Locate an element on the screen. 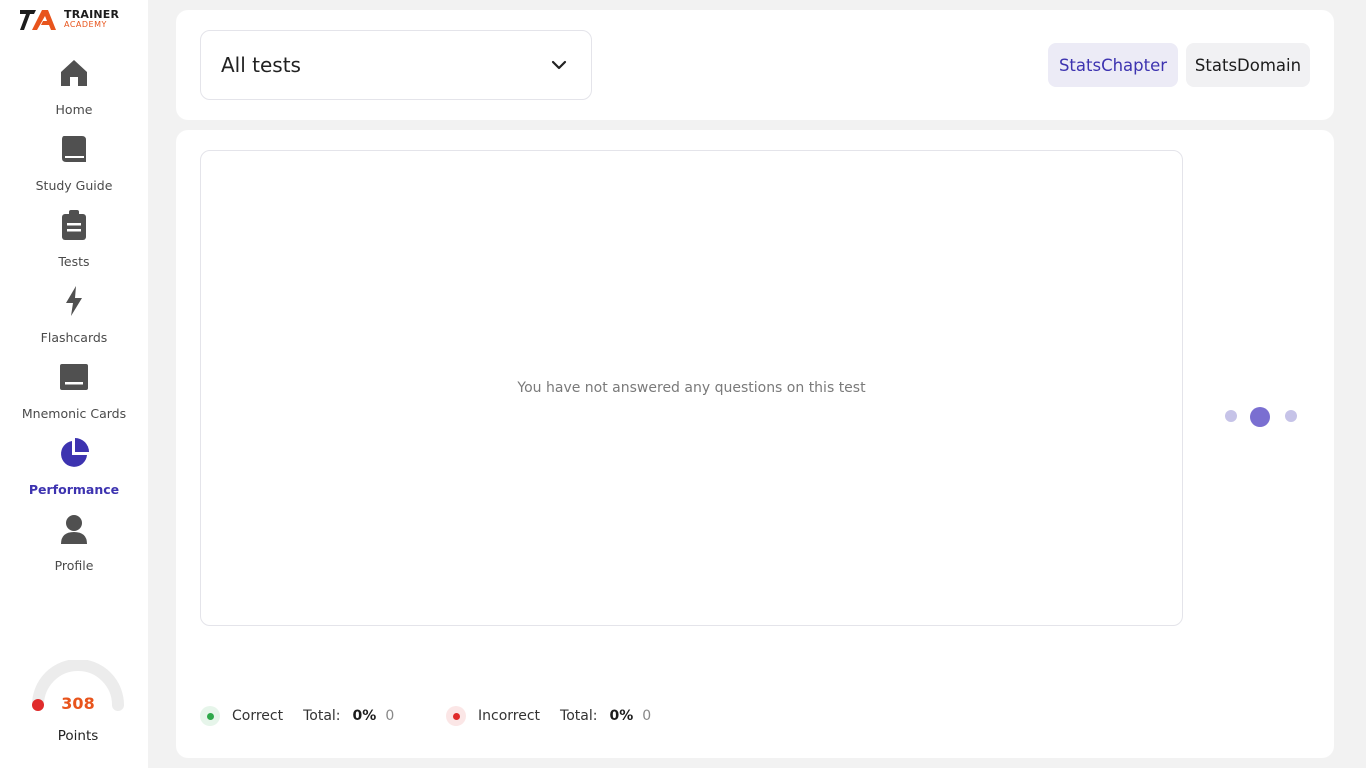 The image size is (1366, 768). sidebar-item-tests: Tests is located at coordinates (74, 245).